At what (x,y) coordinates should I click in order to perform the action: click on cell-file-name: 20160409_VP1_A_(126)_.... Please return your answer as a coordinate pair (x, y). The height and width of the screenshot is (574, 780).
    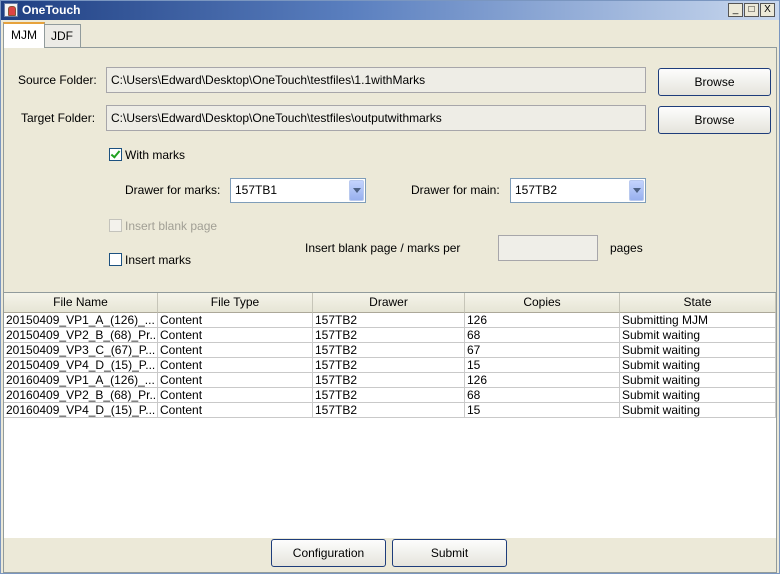
    Looking at the image, I should click on (81, 380).